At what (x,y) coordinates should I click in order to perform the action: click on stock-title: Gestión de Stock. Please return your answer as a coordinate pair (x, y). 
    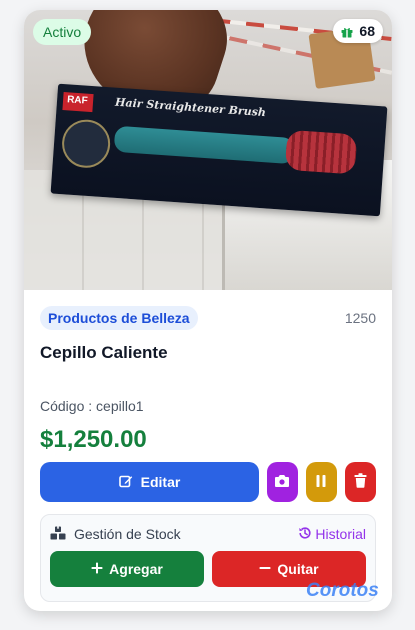
    Looking at the image, I should click on (115, 534).